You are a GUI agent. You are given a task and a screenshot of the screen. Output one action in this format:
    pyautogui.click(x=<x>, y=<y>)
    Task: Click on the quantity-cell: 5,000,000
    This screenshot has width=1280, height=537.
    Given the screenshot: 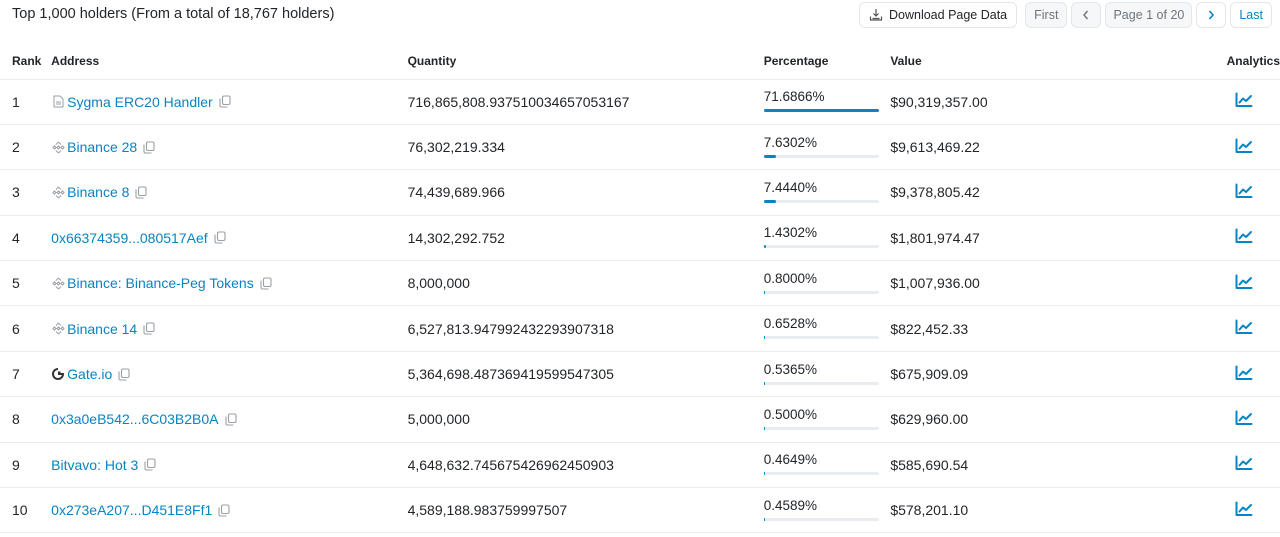 What is the action you would take?
    pyautogui.click(x=585, y=419)
    